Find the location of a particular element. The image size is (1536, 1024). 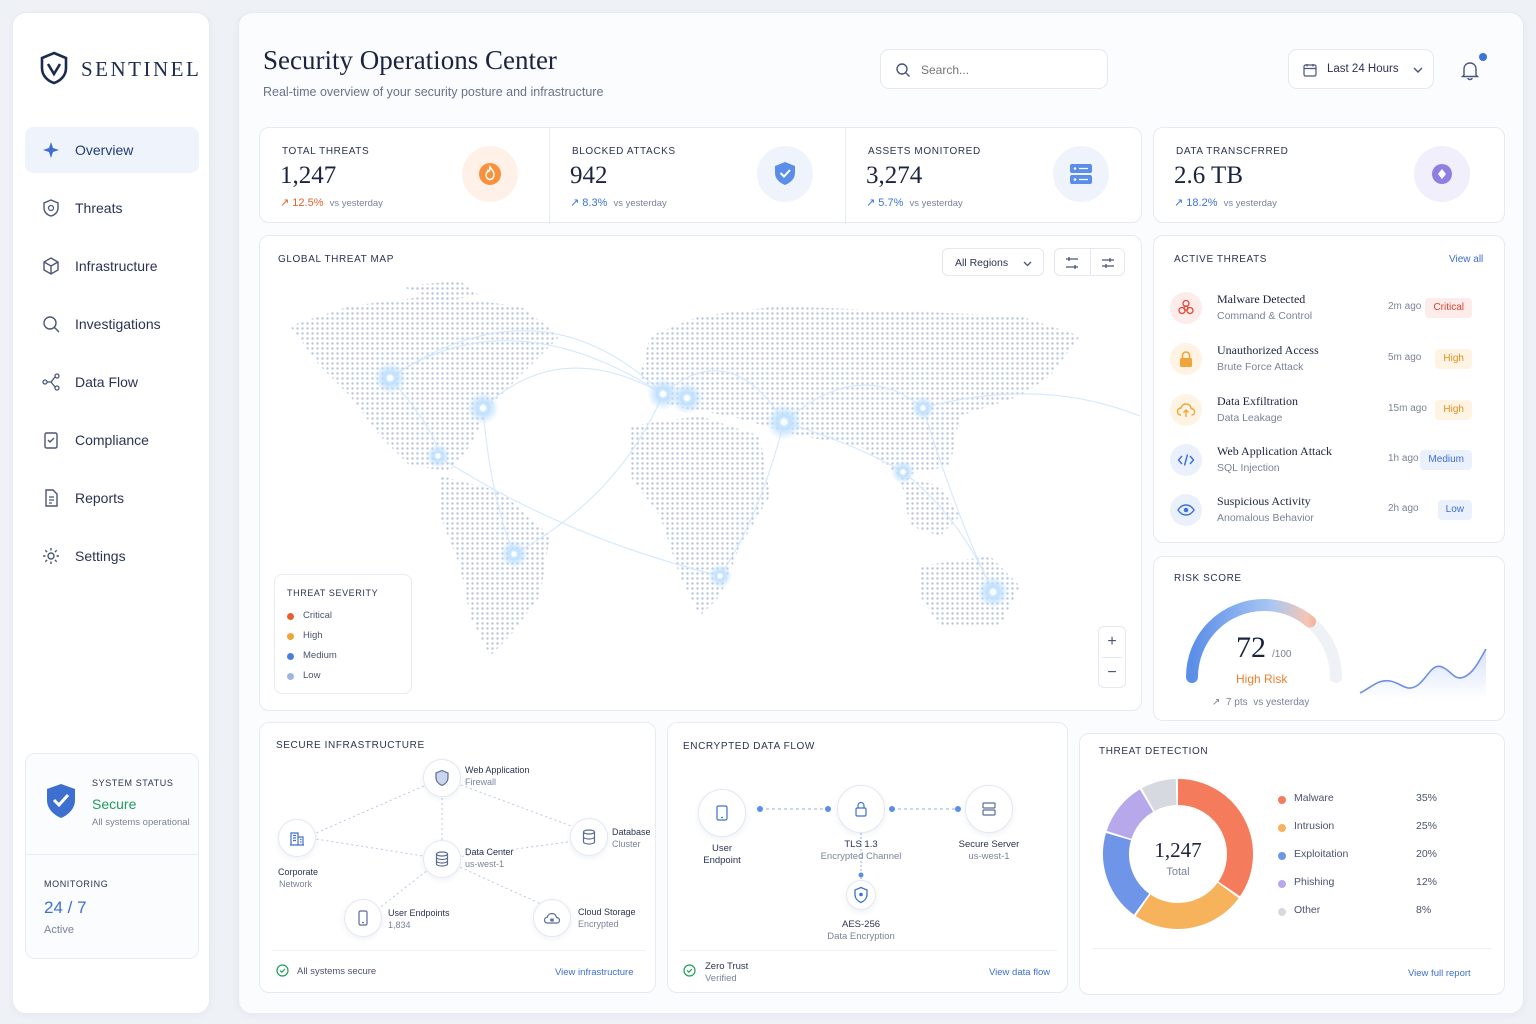

view-infrastructure-link: View infrastructure is located at coordinates (594, 972).